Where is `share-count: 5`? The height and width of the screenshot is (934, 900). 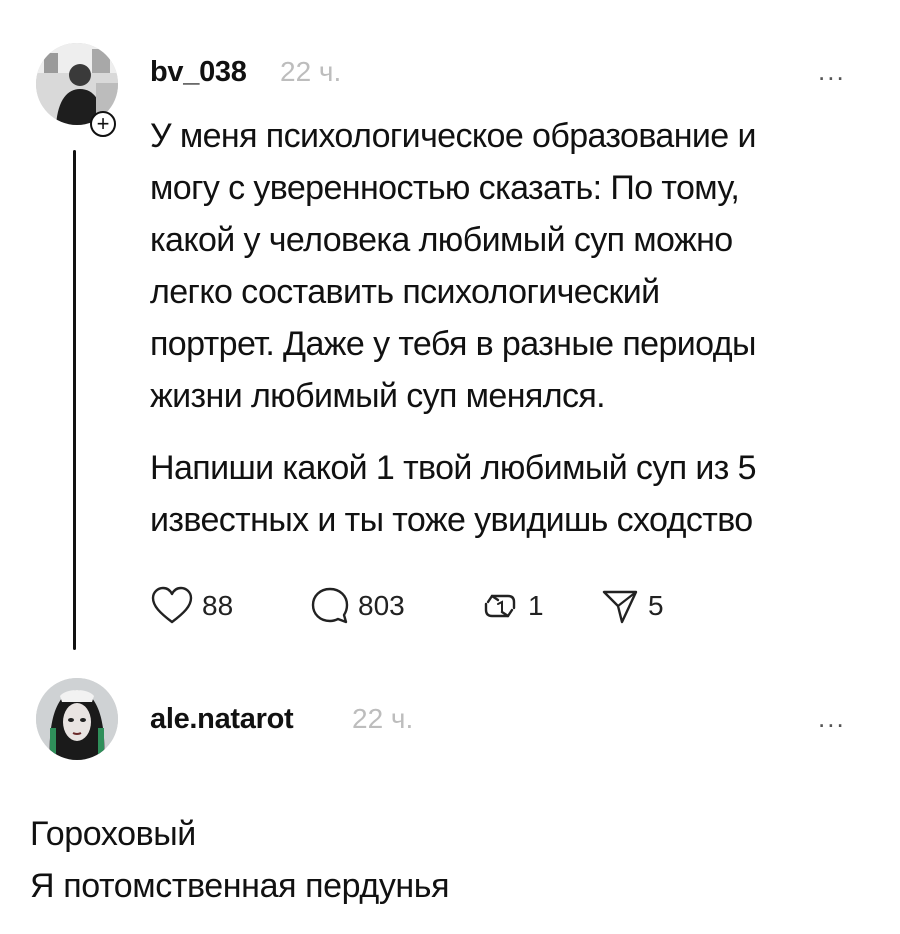 share-count: 5 is located at coordinates (656, 605).